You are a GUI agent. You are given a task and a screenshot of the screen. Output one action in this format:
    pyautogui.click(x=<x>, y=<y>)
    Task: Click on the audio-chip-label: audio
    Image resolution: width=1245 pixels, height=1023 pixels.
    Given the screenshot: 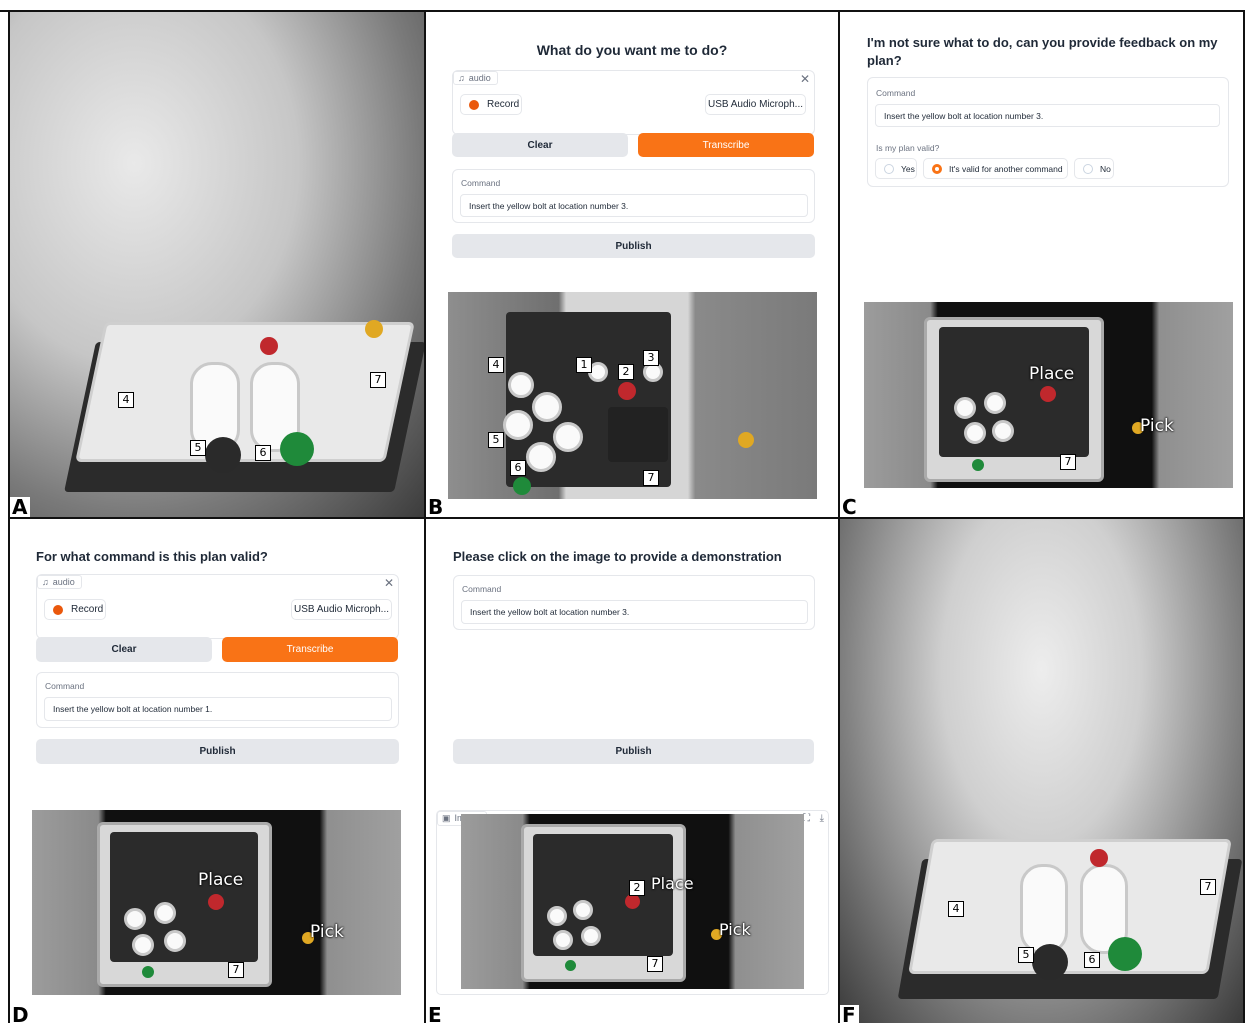 What is the action you would take?
    pyautogui.click(x=63, y=582)
    